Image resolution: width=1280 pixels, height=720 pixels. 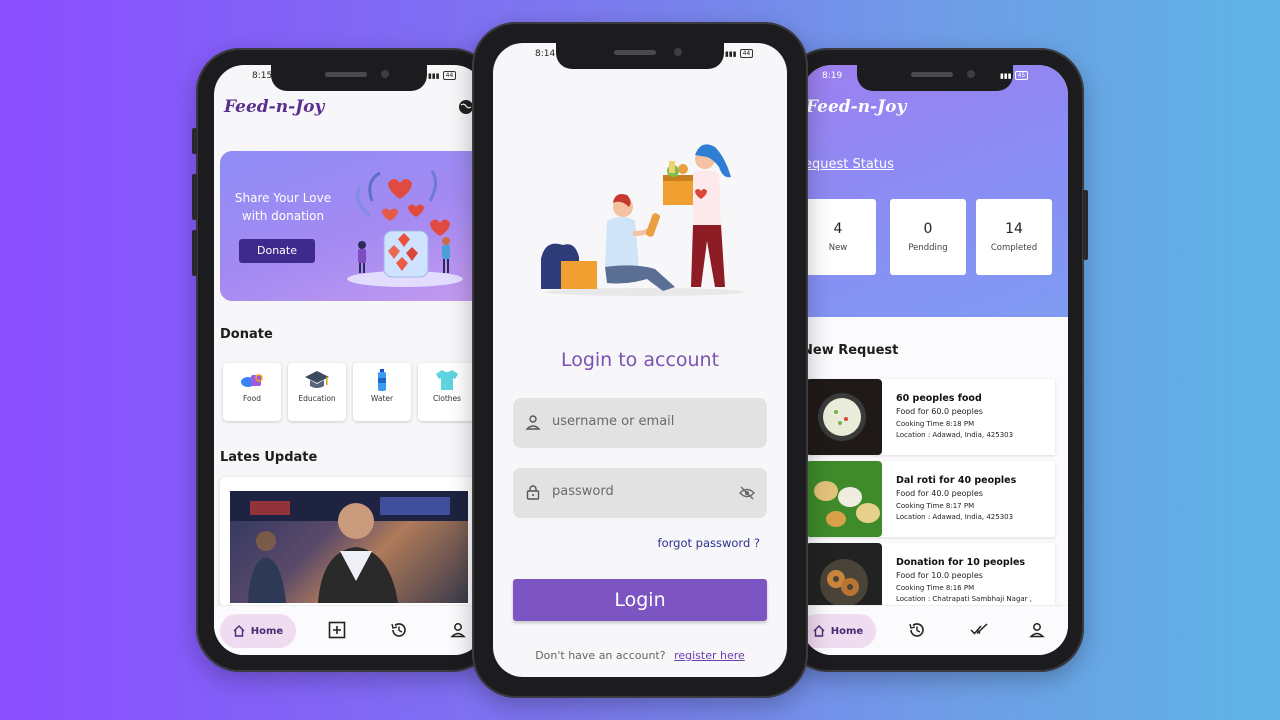 What do you see at coordinates (640, 600) in the screenshot?
I see `login-button: Login` at bounding box center [640, 600].